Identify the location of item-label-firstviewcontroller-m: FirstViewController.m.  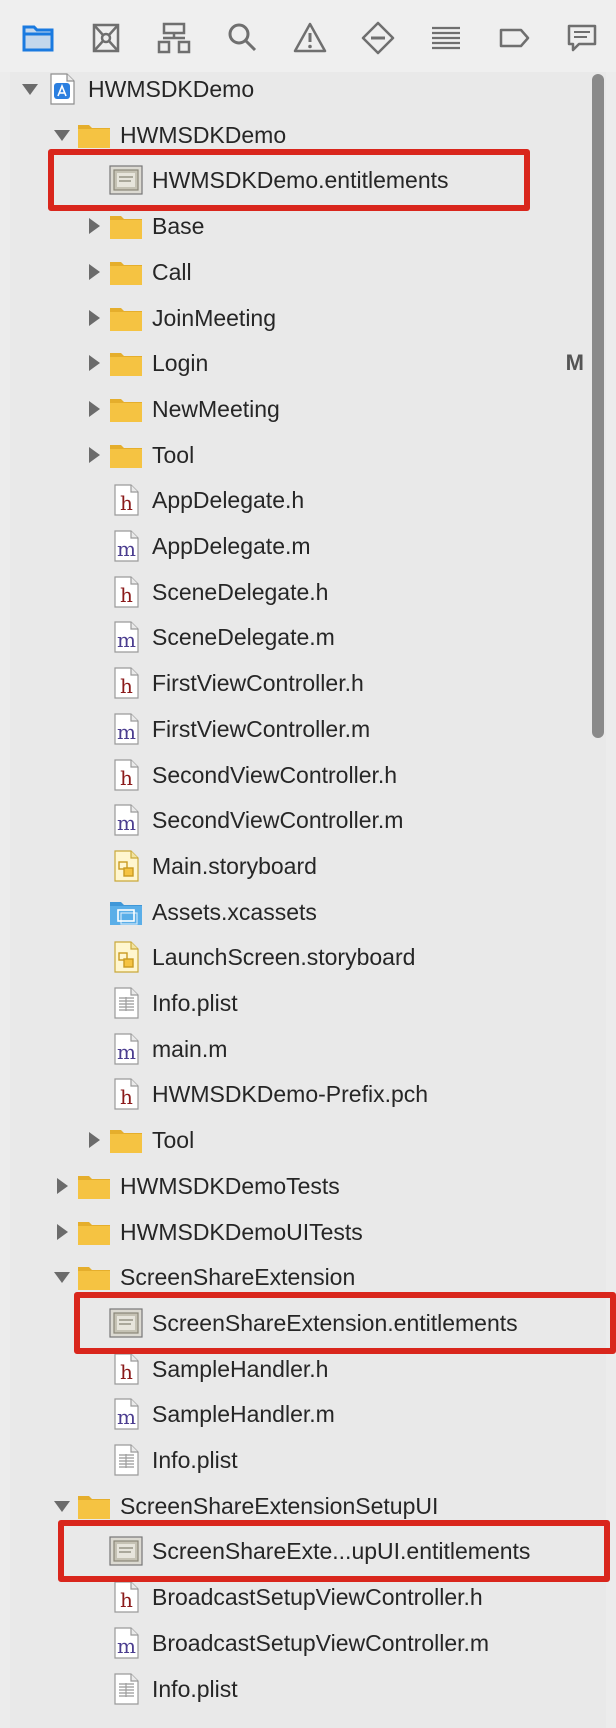
(261, 728).